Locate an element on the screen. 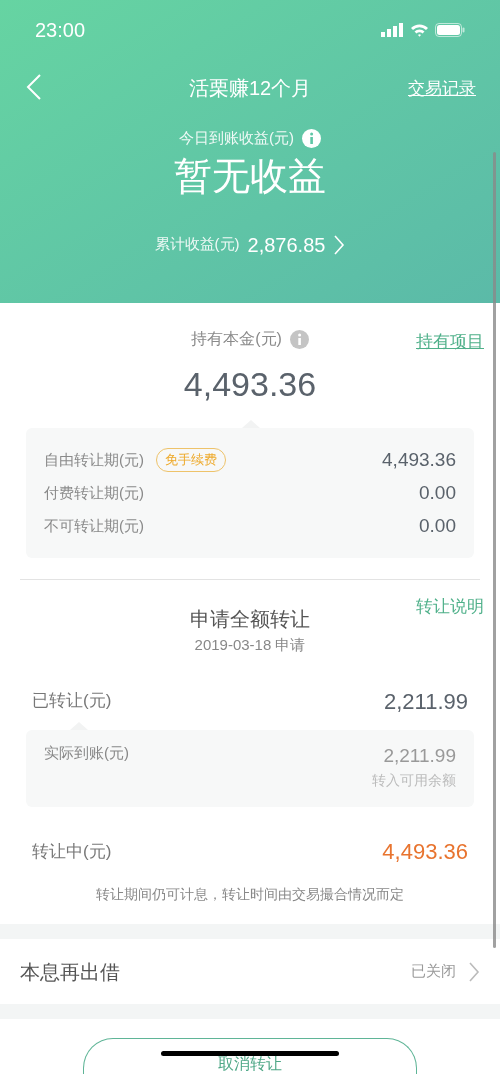  received-note: 转入可用余额 is located at coordinates (414, 780).